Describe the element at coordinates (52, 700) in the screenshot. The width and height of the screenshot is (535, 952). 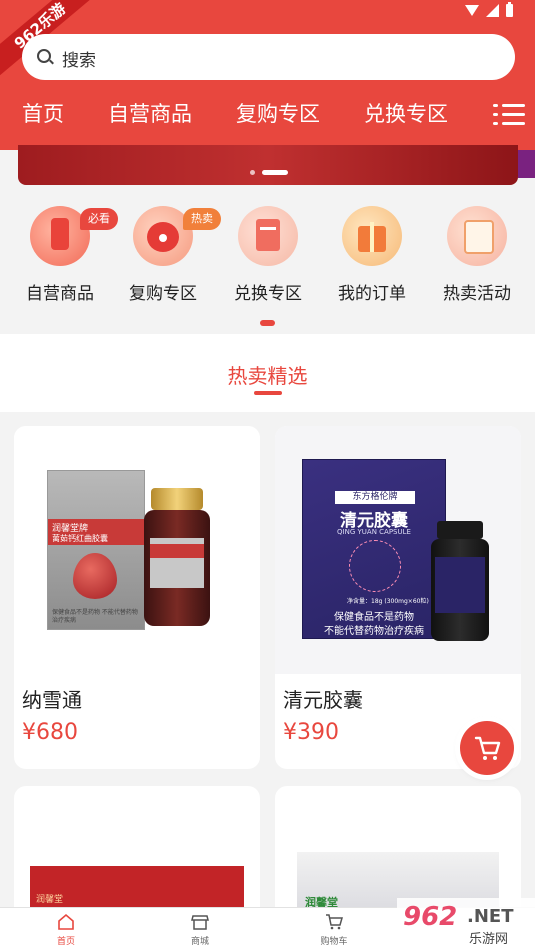
I see `product-name: 纳雪通` at that location.